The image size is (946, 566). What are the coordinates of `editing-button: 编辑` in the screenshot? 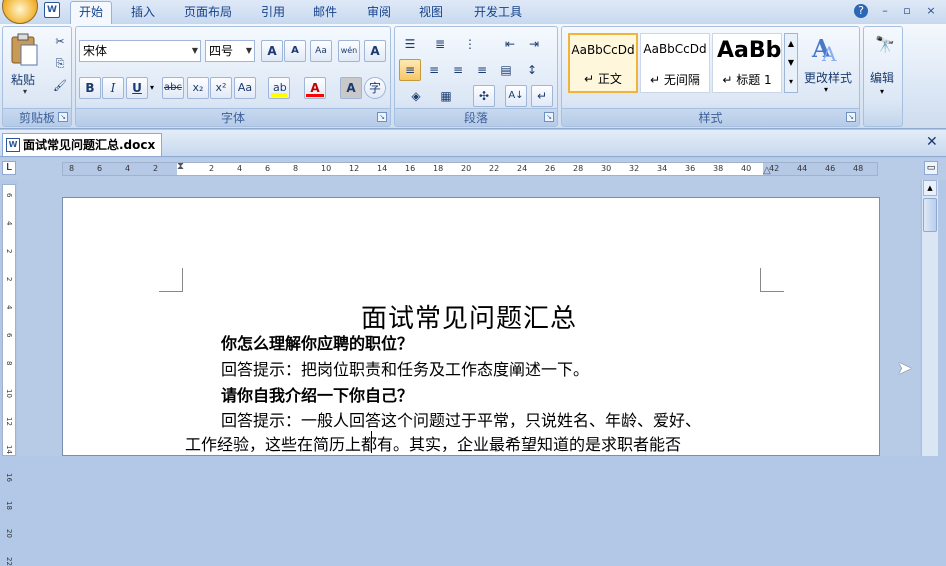 It's located at (882, 77).